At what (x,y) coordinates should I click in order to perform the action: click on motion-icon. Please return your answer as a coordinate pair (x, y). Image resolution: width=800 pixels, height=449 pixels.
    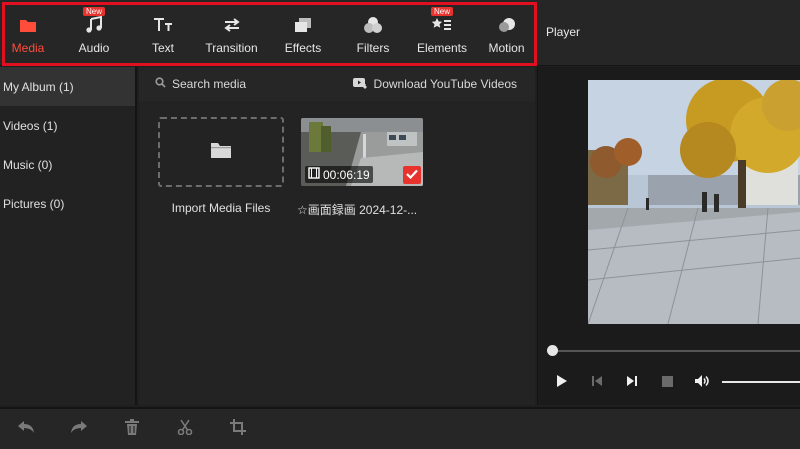
    Looking at the image, I should click on (507, 25).